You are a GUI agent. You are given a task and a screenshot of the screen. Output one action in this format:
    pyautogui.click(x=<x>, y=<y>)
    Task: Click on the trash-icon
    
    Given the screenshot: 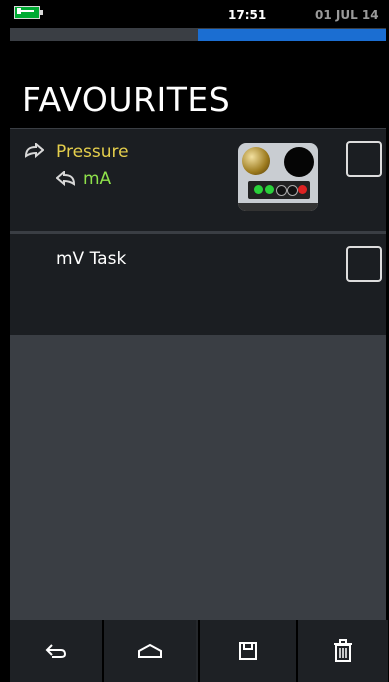 What is the action you would take?
    pyautogui.click(x=343, y=650)
    